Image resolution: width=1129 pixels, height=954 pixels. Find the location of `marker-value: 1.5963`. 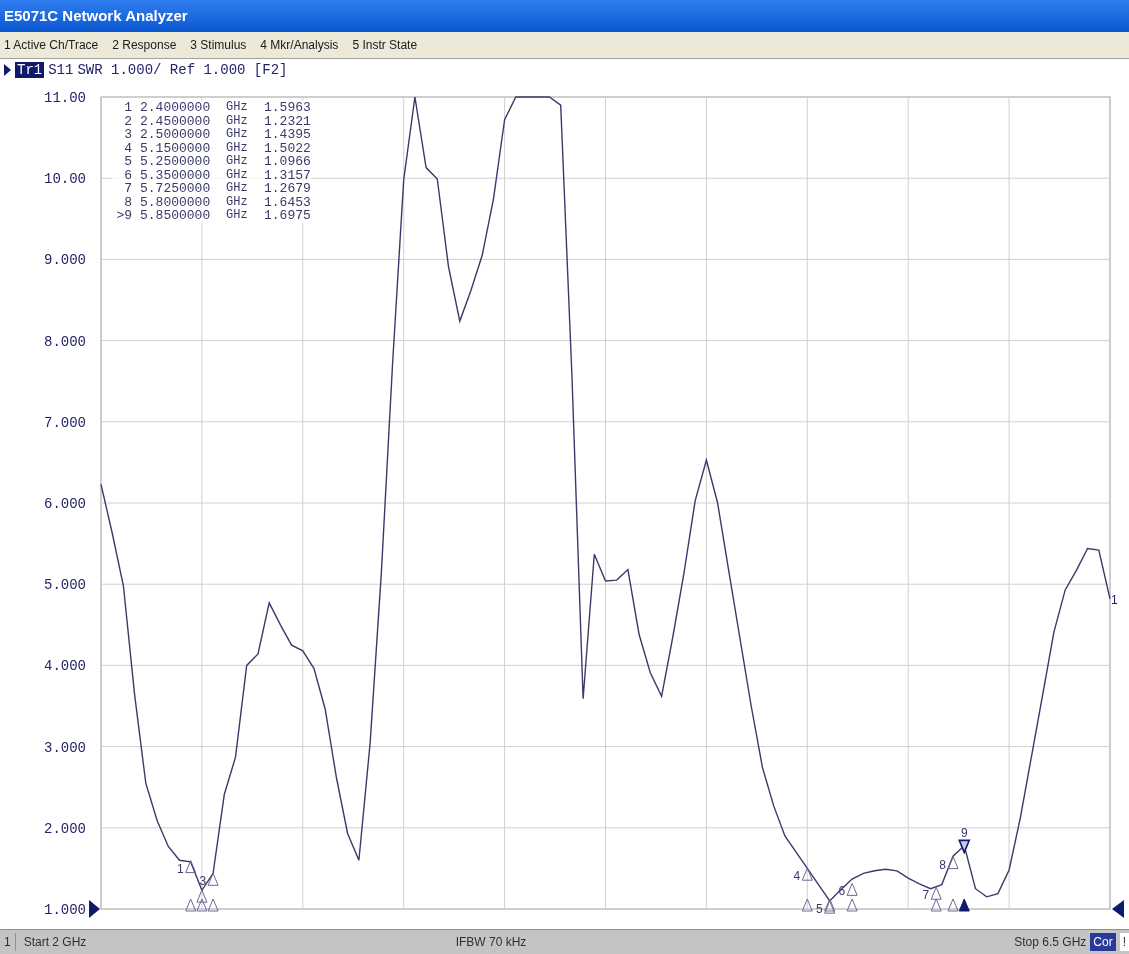

marker-value: 1.5963 is located at coordinates (287, 108).